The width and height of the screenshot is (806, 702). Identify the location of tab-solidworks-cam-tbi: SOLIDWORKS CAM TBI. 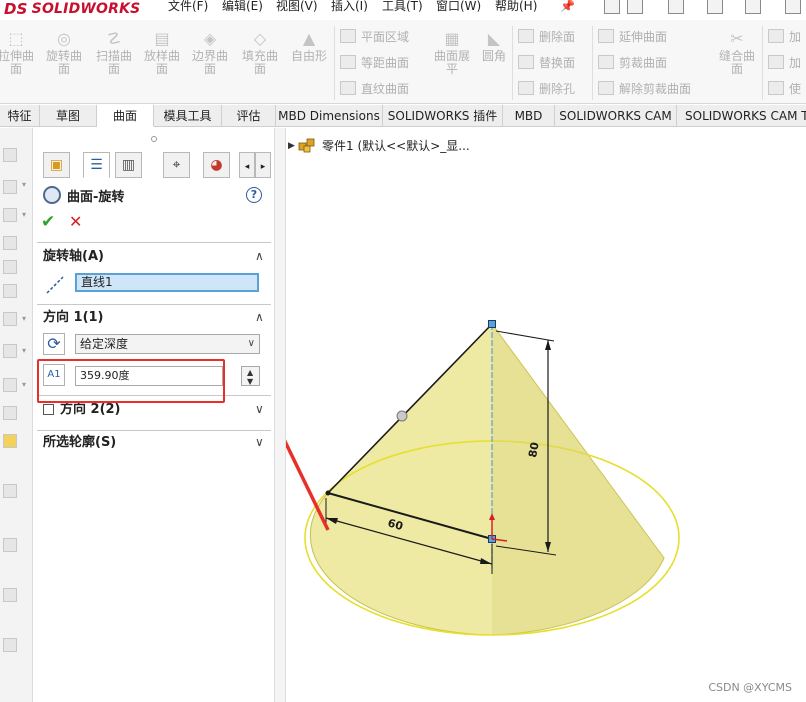
(741, 116).